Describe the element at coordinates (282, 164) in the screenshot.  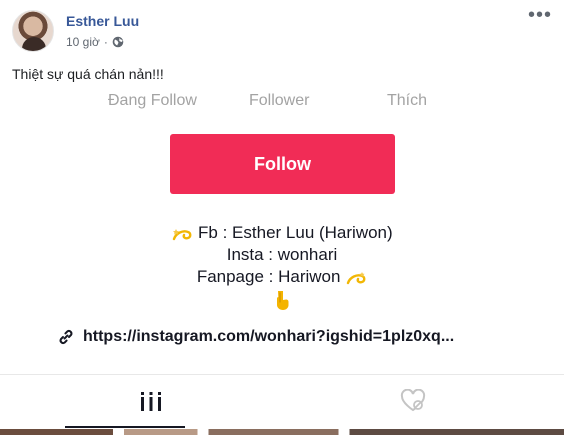
I see `follow-button: Follow` at that location.